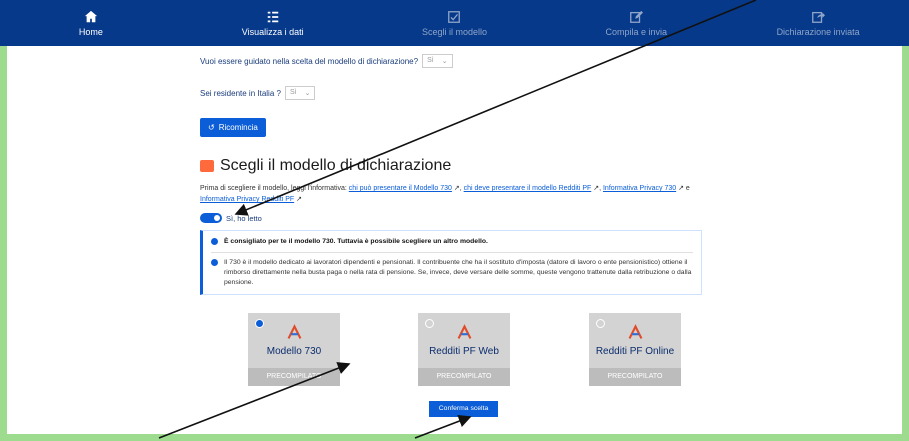 This screenshot has width=909, height=441. Describe the element at coordinates (454, 31) in the screenshot. I see `nav-scegli-modello-label: Scegli il modello` at that location.